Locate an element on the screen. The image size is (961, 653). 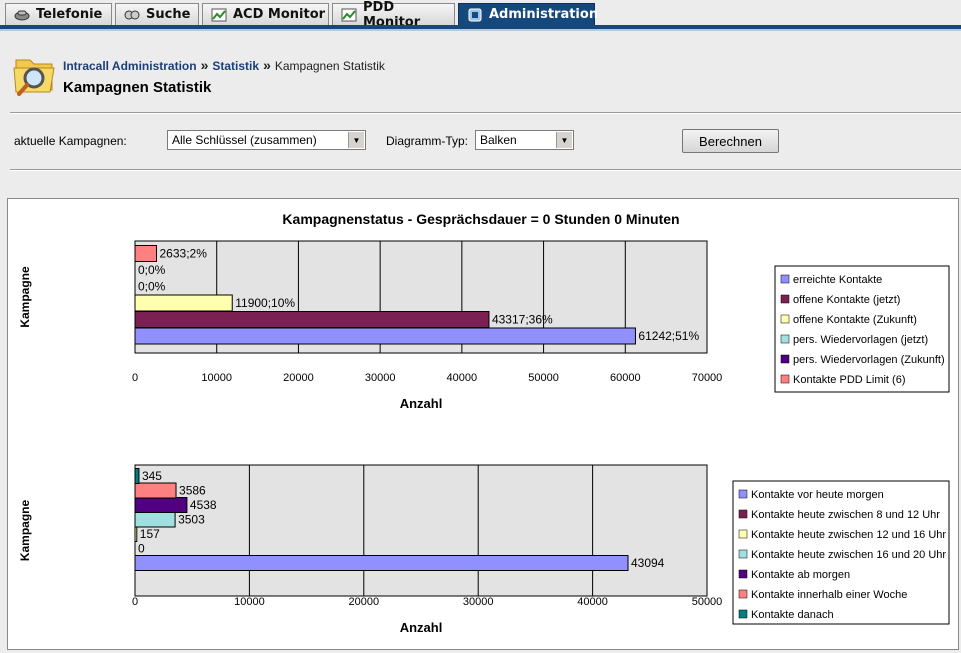
legend-label: erreichte Kontakte is located at coordinates (837, 280).